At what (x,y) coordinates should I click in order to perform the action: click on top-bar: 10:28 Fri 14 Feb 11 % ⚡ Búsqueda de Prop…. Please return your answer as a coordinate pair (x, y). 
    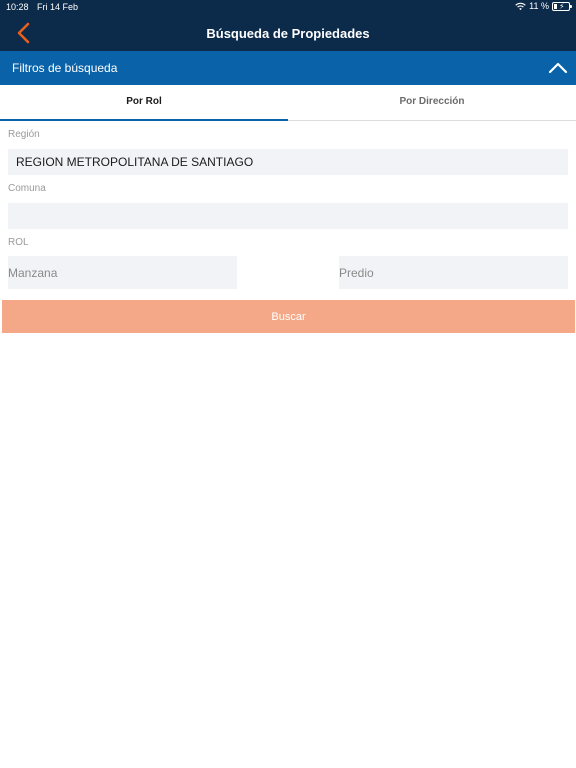
    Looking at the image, I should click on (288, 25).